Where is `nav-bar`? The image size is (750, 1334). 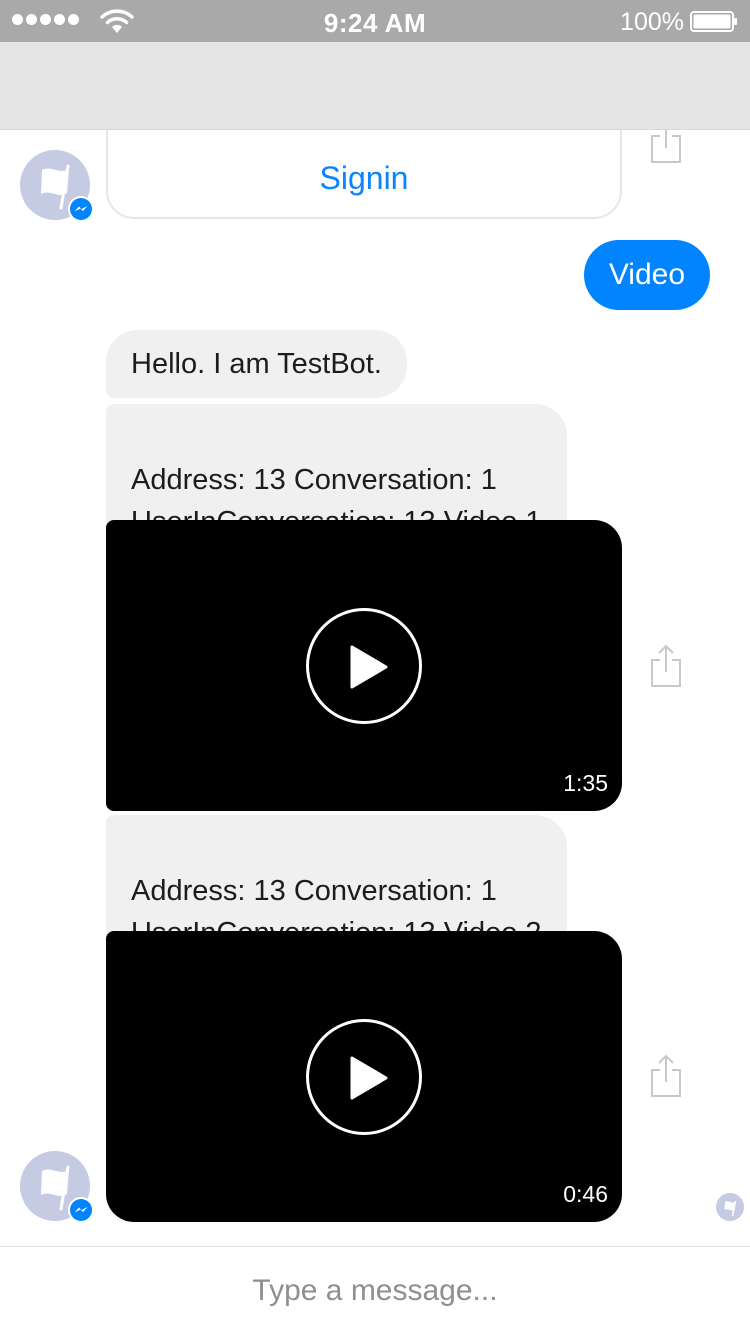 nav-bar is located at coordinates (375, 86).